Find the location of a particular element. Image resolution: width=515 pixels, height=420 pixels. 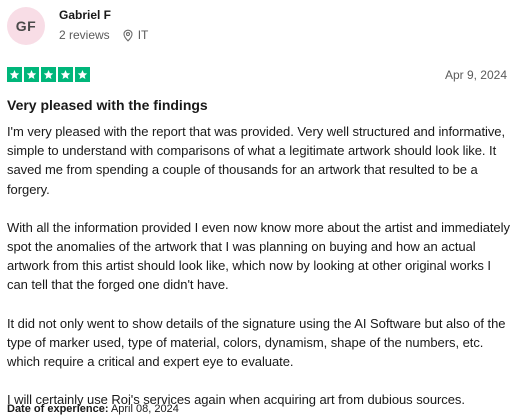

date-of-experience-value: April 08, 2024 is located at coordinates (144, 409).